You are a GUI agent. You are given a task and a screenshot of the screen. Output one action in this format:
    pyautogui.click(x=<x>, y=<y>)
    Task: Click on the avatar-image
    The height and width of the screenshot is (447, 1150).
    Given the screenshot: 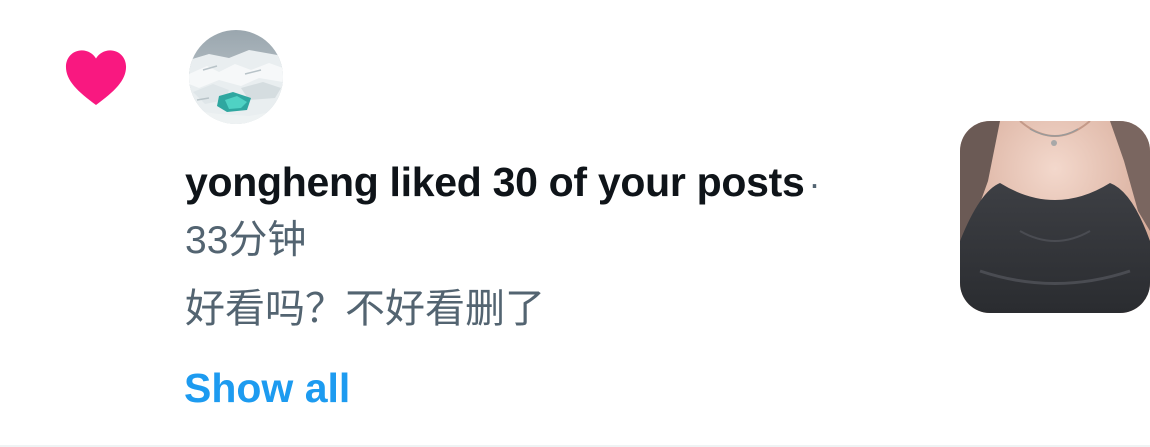 What is the action you would take?
    pyautogui.click(x=236, y=77)
    